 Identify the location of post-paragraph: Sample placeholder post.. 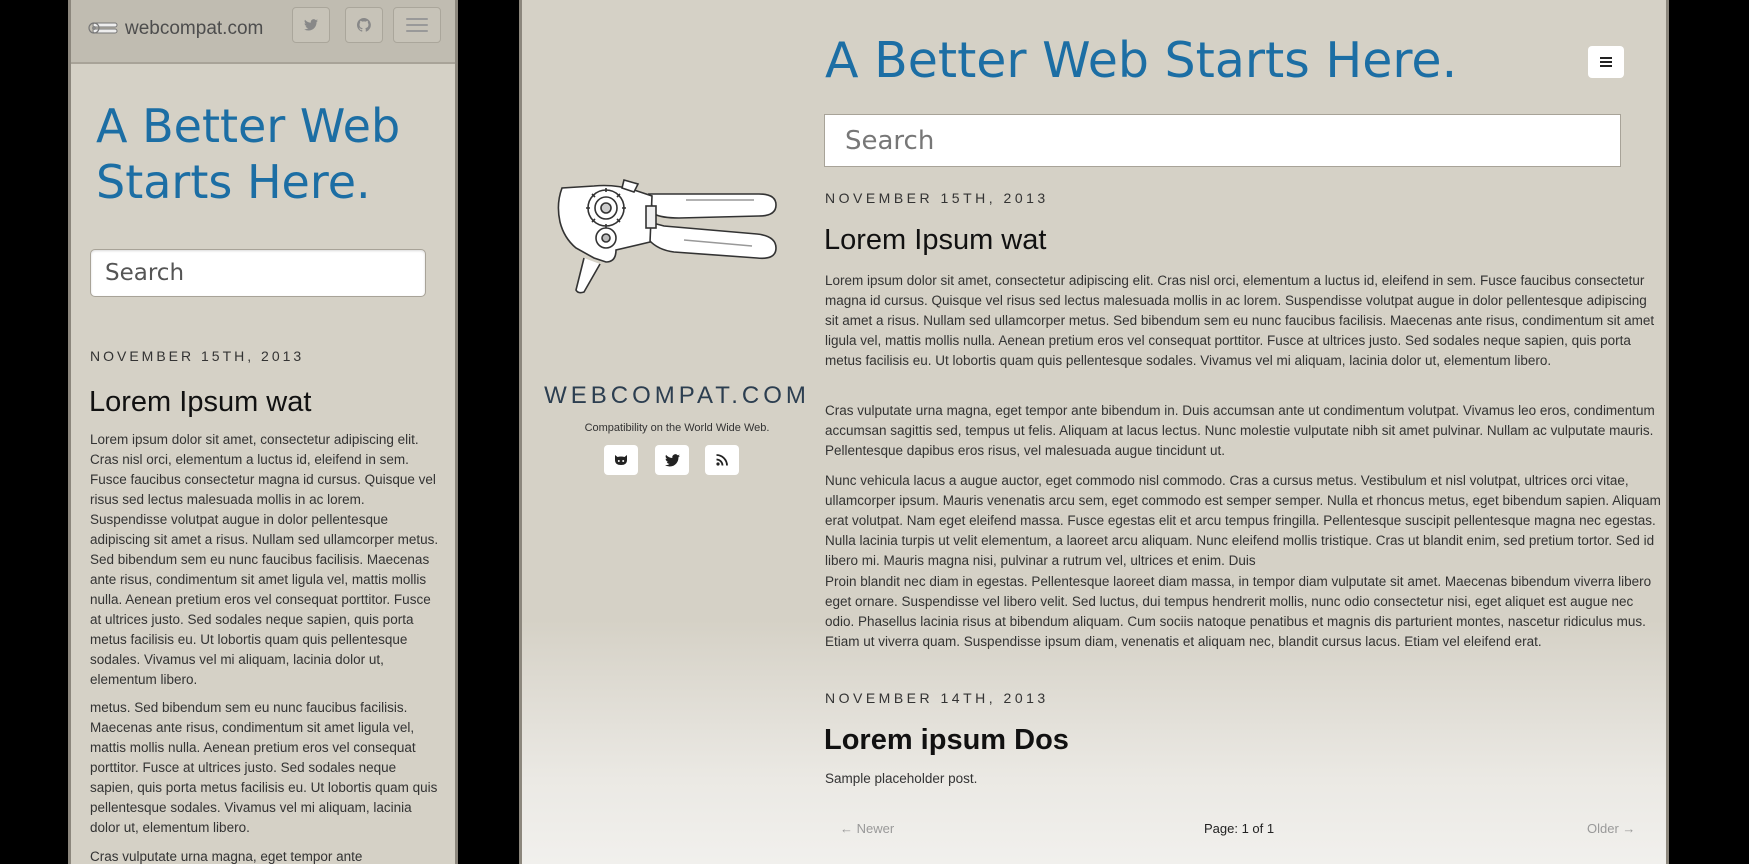
(901, 778).